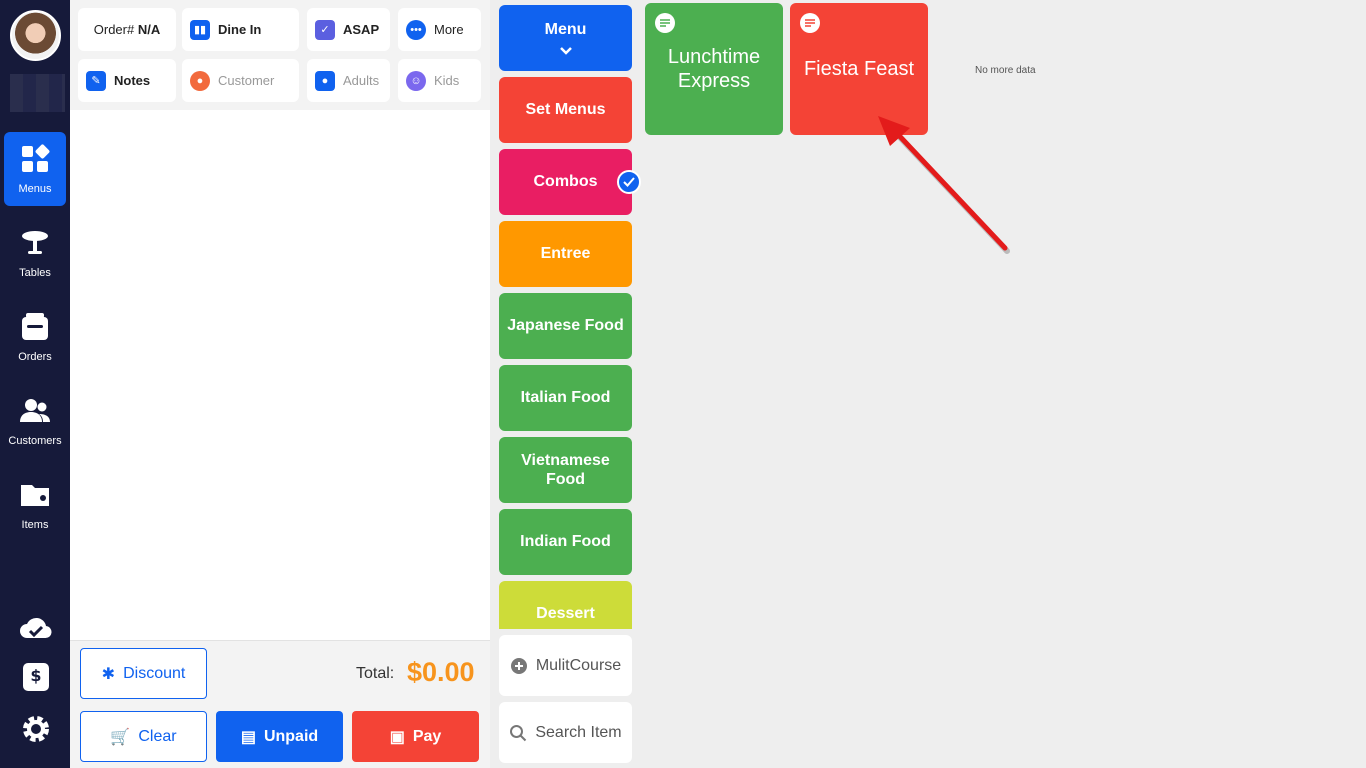 The height and width of the screenshot is (768, 1366). I want to click on category-label: Vietnamese Food, so click(565, 469).